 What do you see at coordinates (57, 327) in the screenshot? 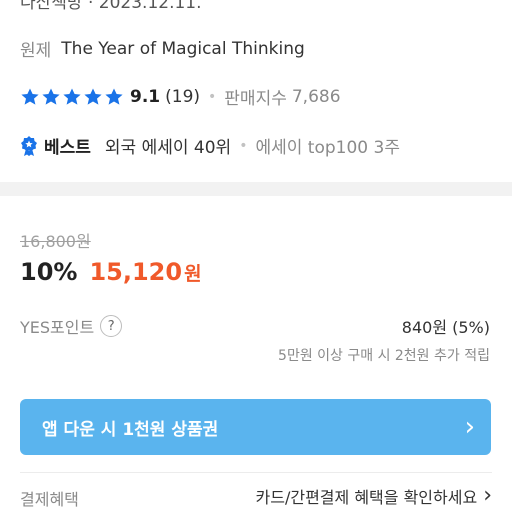
I see `yes-points-label: YES포인트` at bounding box center [57, 327].